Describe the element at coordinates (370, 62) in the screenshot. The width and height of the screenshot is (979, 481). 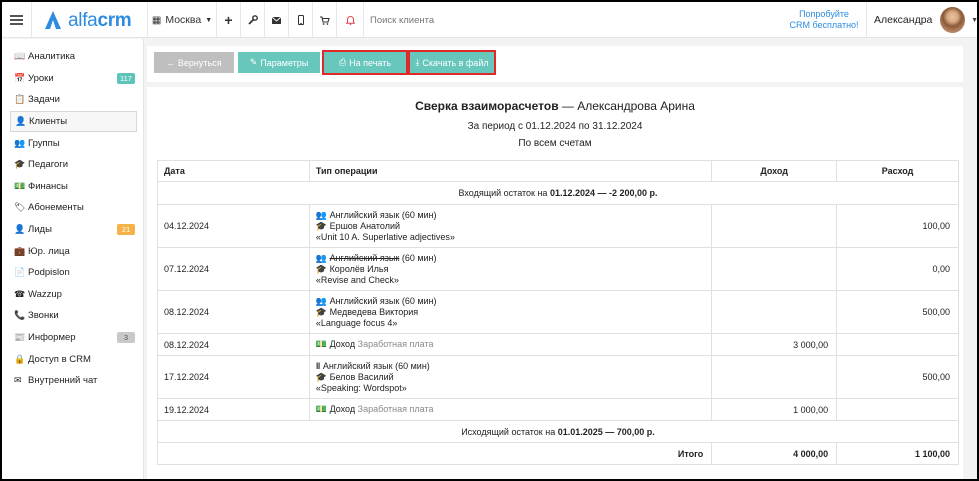
I see `print-label: На печать` at that location.